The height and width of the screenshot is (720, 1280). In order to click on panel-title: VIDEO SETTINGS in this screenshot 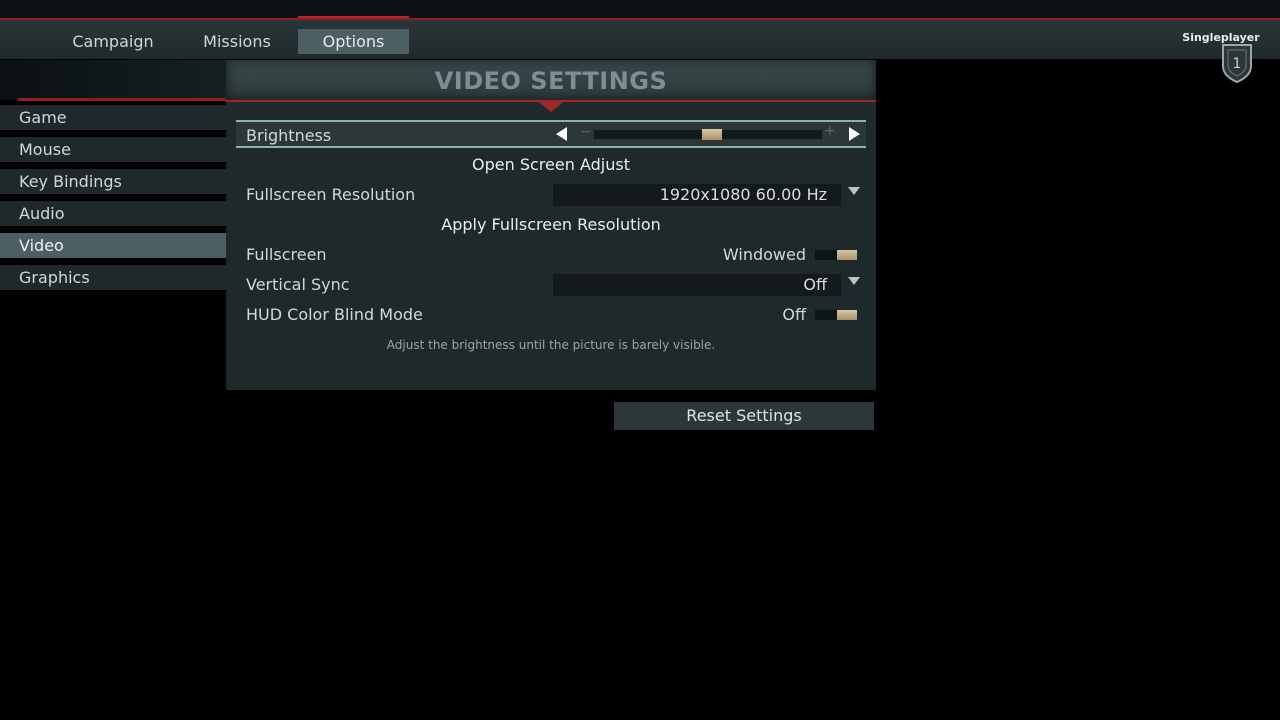, I will do `click(551, 81)`.